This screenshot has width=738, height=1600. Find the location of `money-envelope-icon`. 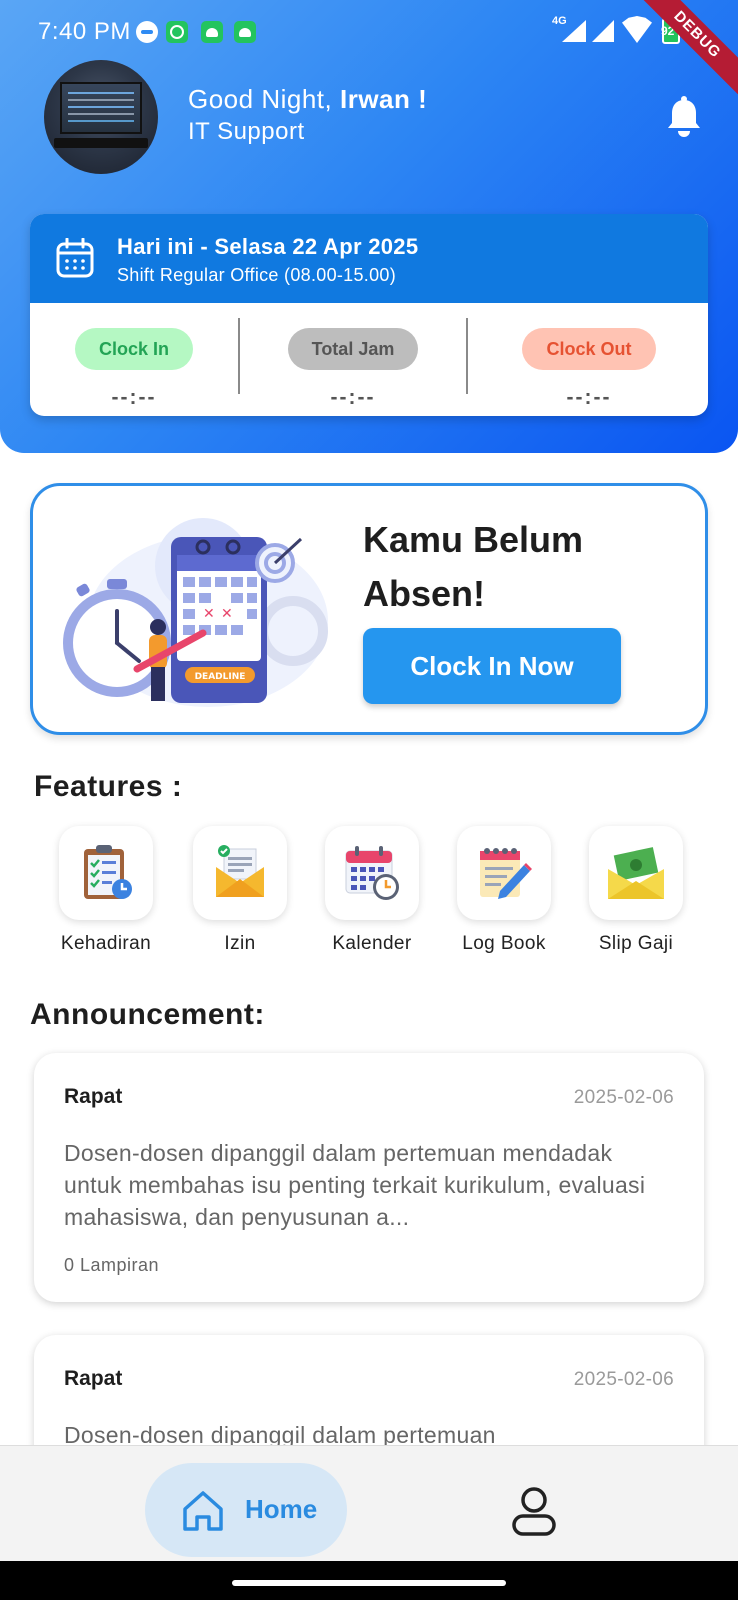

money-envelope-icon is located at coordinates (636, 873).